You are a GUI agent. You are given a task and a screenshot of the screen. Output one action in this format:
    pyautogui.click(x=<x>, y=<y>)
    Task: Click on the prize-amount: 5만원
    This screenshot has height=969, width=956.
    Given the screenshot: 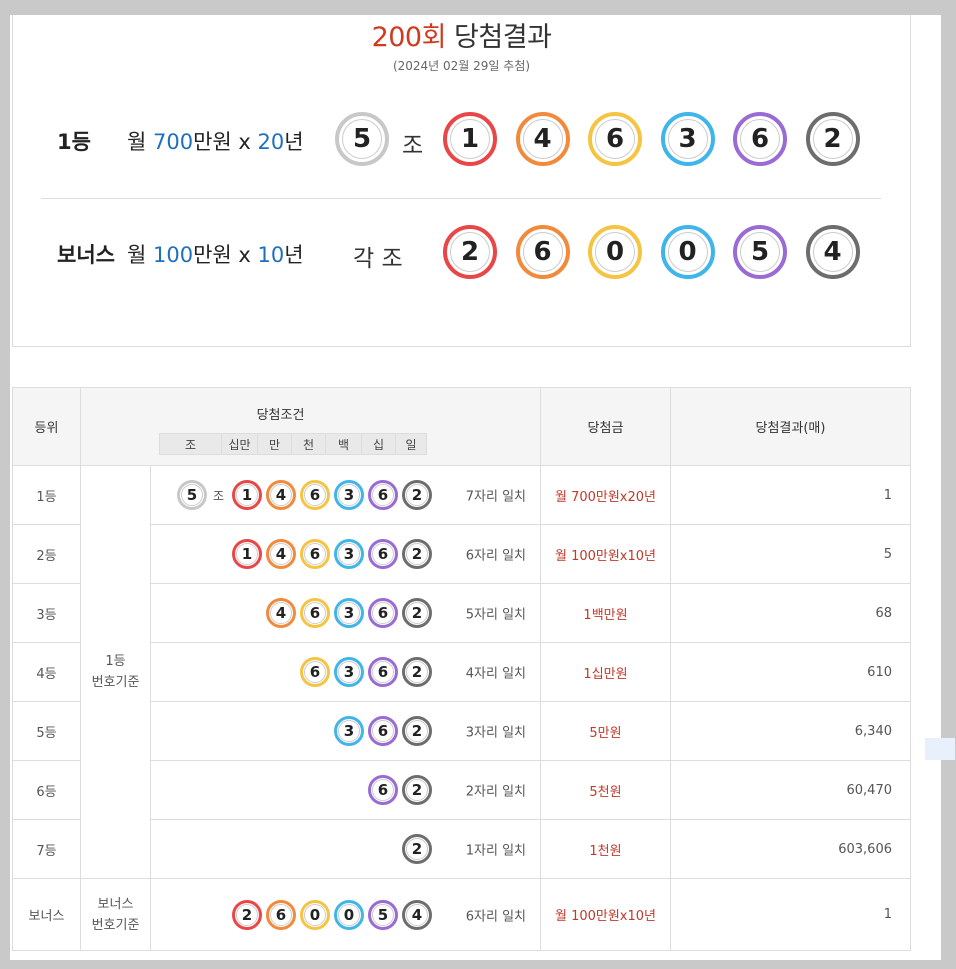 What is the action you would take?
    pyautogui.click(x=605, y=731)
    